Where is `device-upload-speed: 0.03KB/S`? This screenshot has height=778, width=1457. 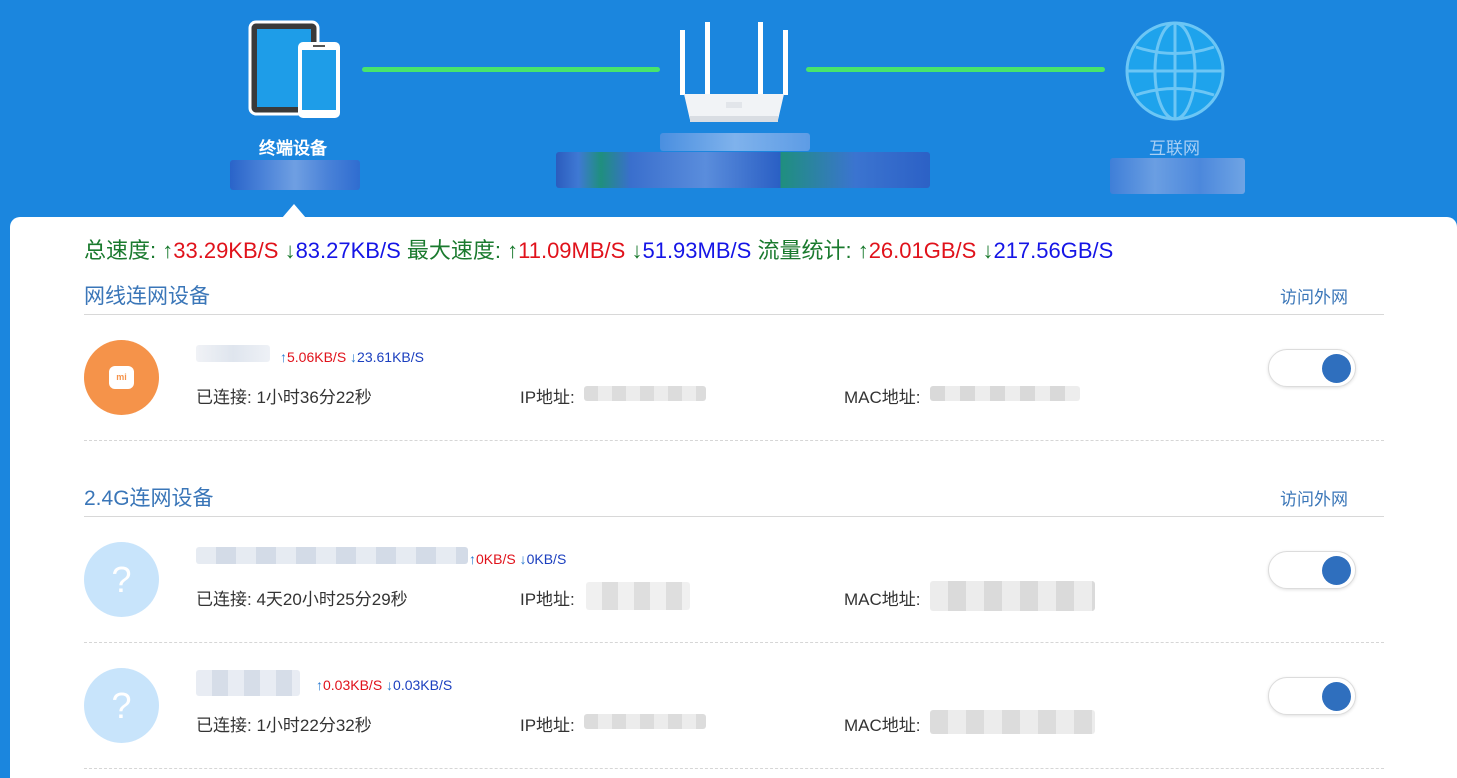
device-upload-speed: 0.03KB/S is located at coordinates (353, 685).